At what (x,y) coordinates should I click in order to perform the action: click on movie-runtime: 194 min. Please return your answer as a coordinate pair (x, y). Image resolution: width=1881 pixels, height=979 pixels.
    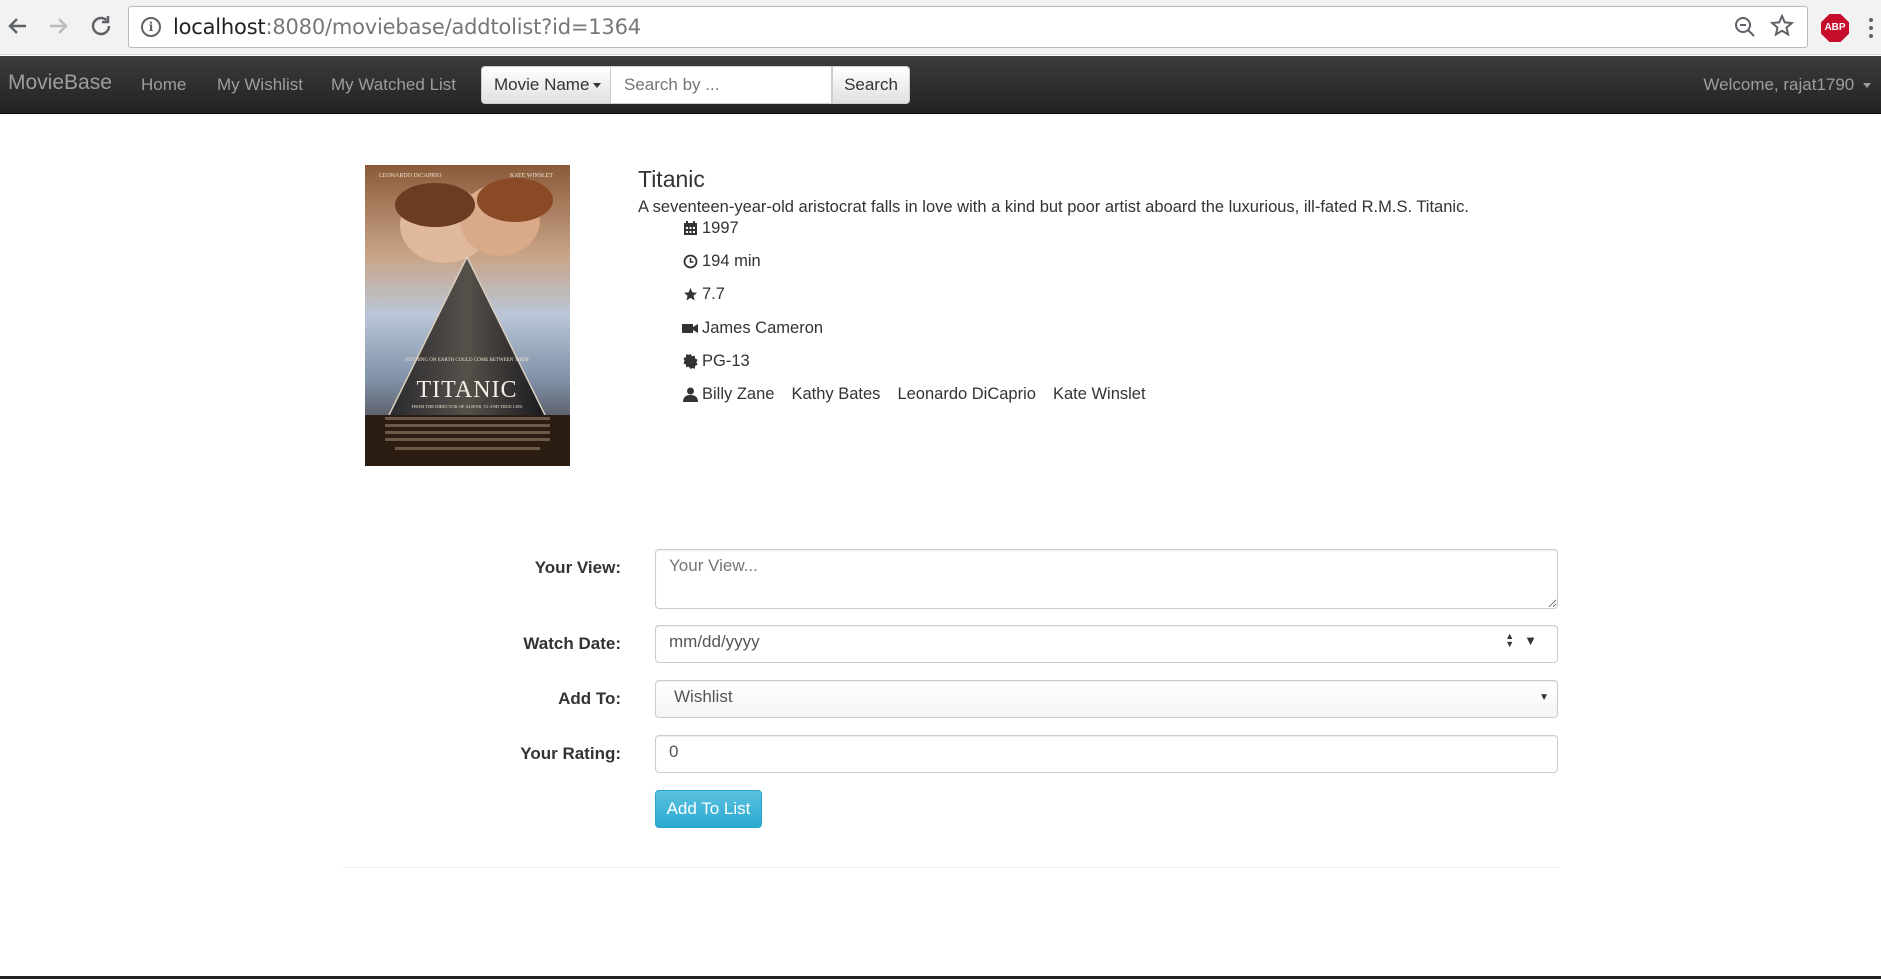
    Looking at the image, I should click on (721, 261).